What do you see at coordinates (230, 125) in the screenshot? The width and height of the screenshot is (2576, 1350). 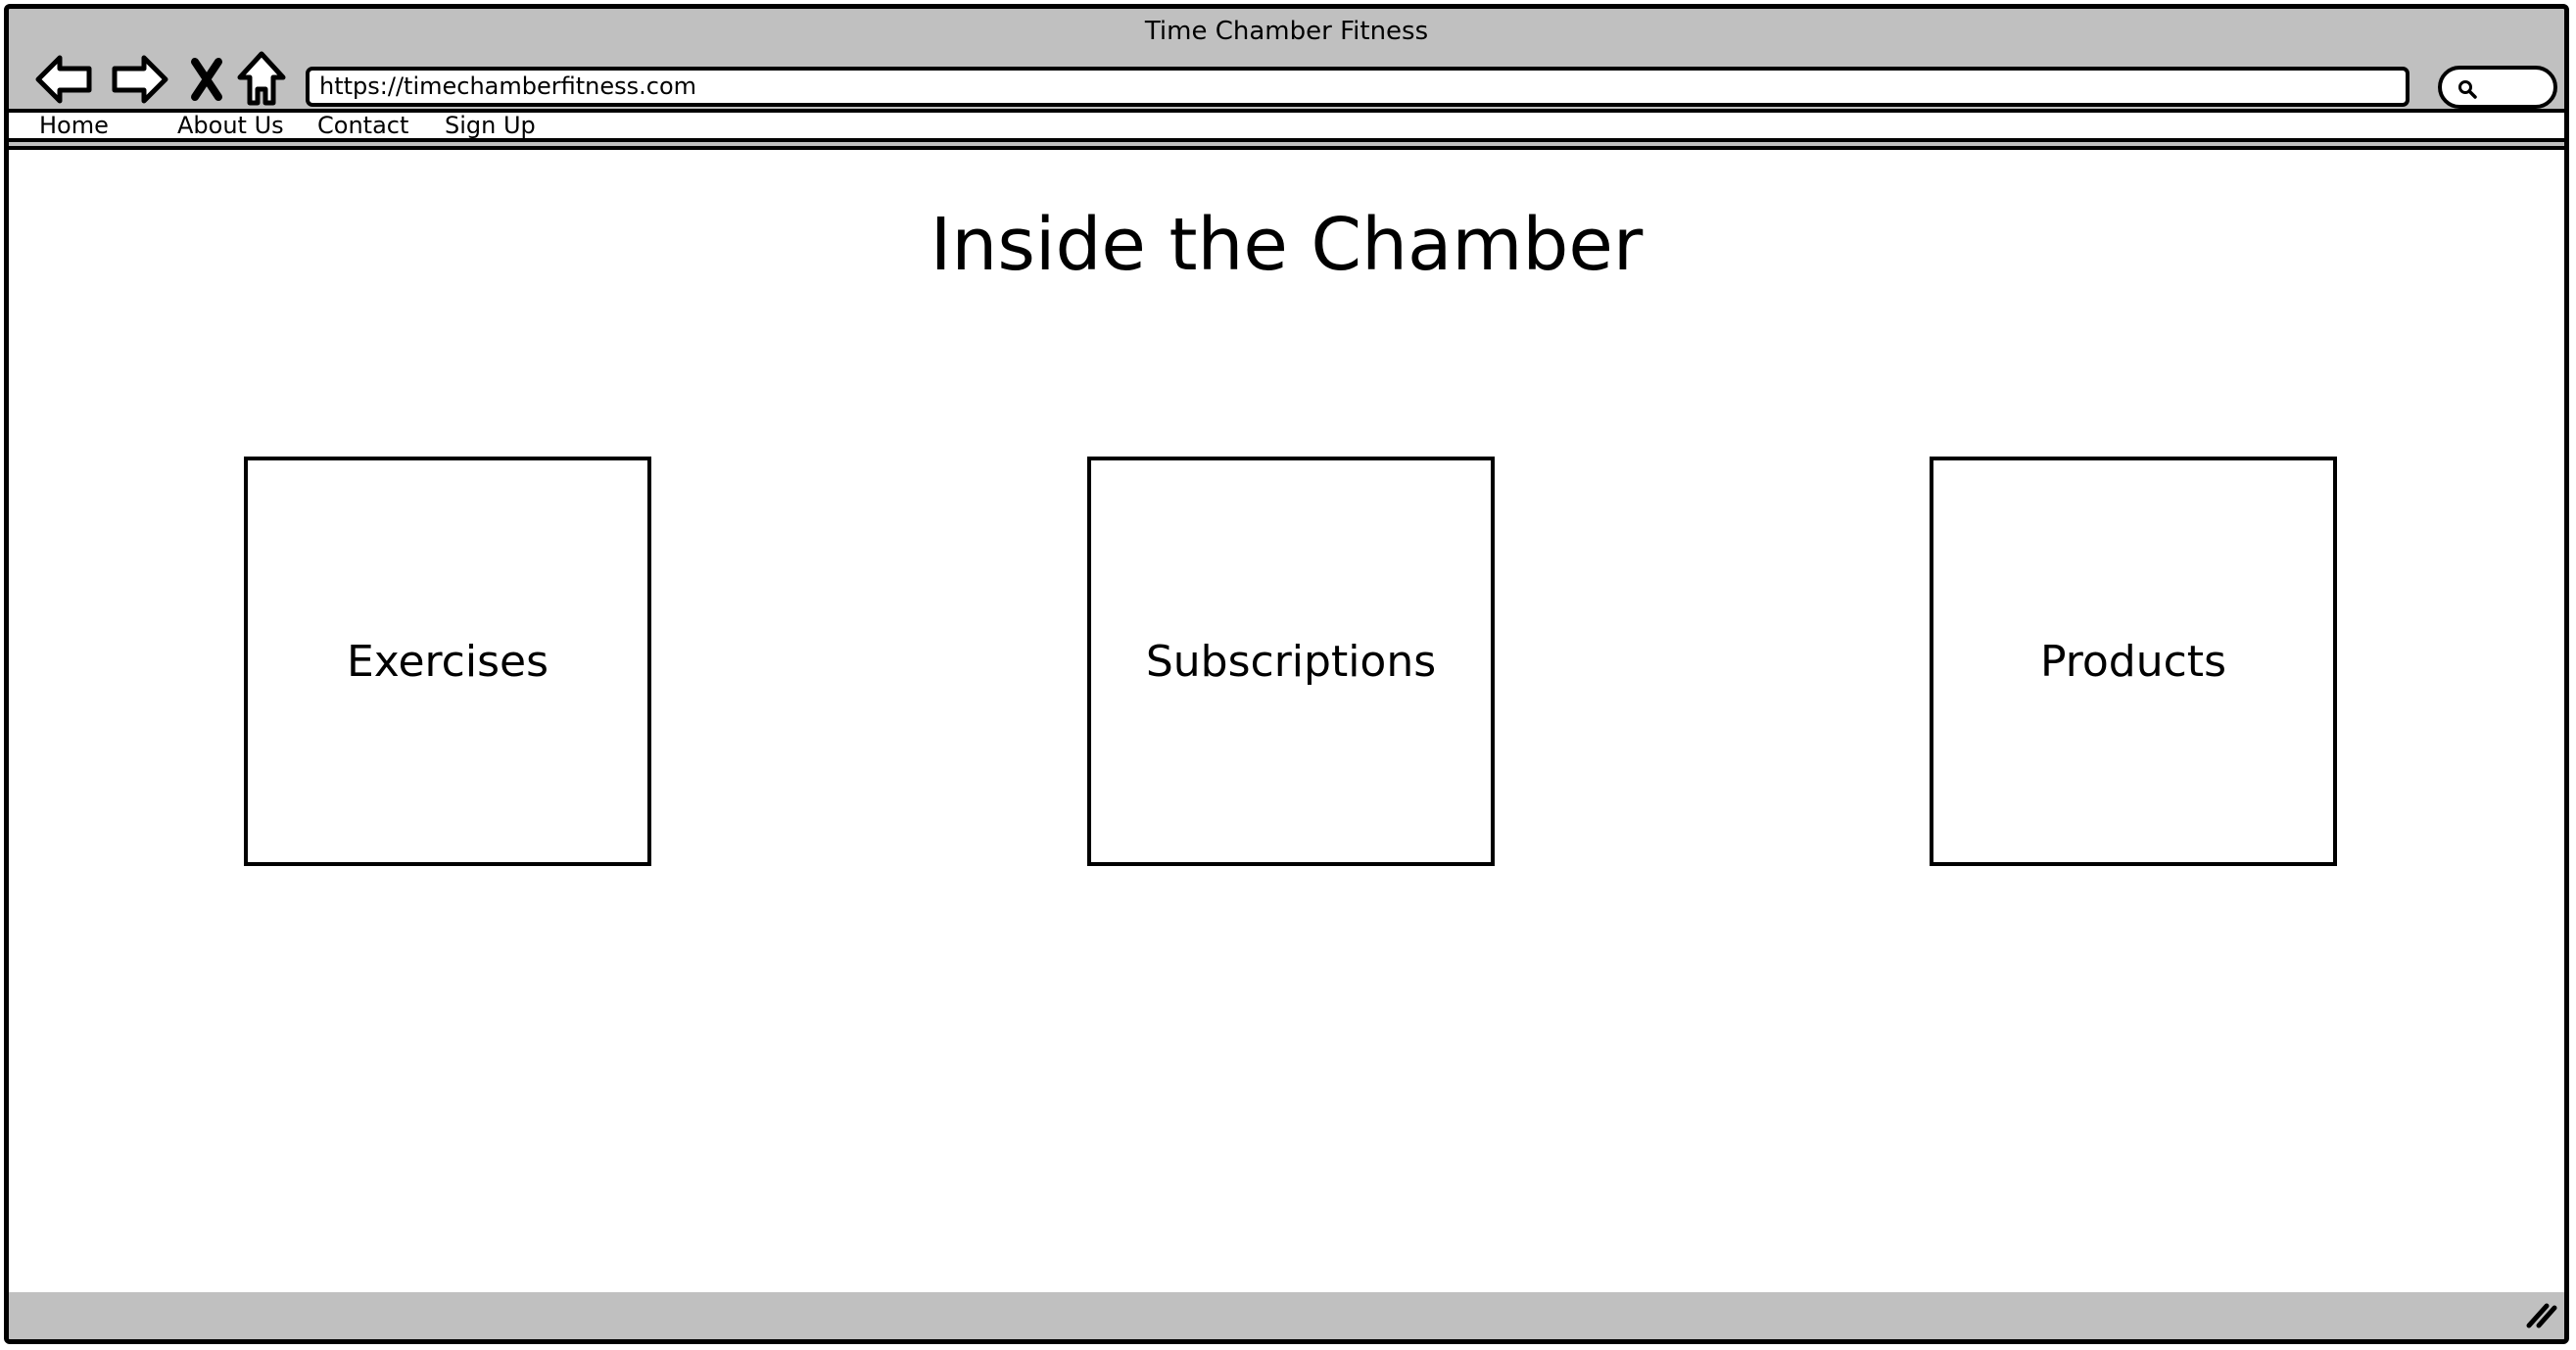 I see `menu-item-about-us: About Us` at bounding box center [230, 125].